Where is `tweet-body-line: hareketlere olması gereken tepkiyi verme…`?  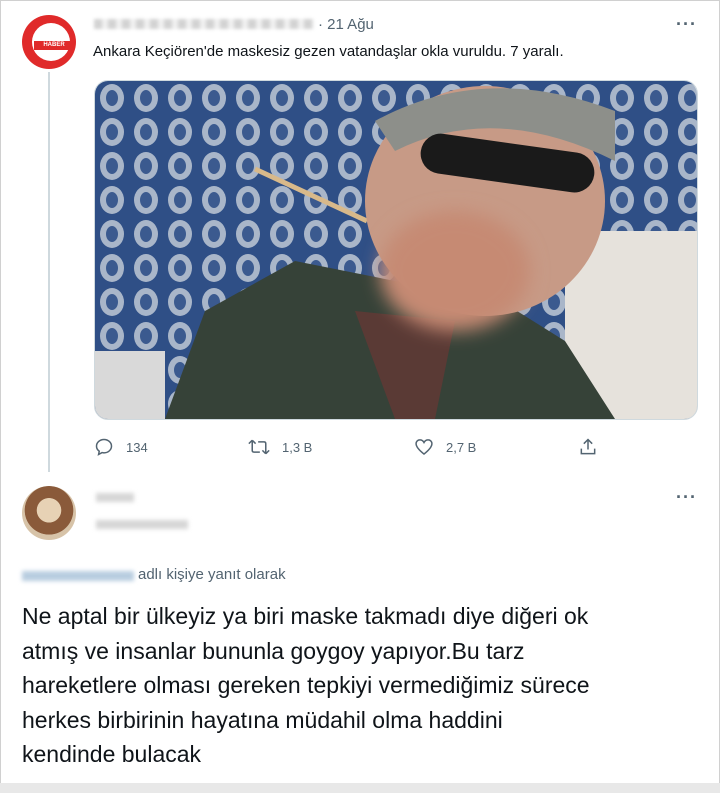
tweet-body-line: hareketlere olması gereken tepkiyi verme… is located at coordinates (306, 685).